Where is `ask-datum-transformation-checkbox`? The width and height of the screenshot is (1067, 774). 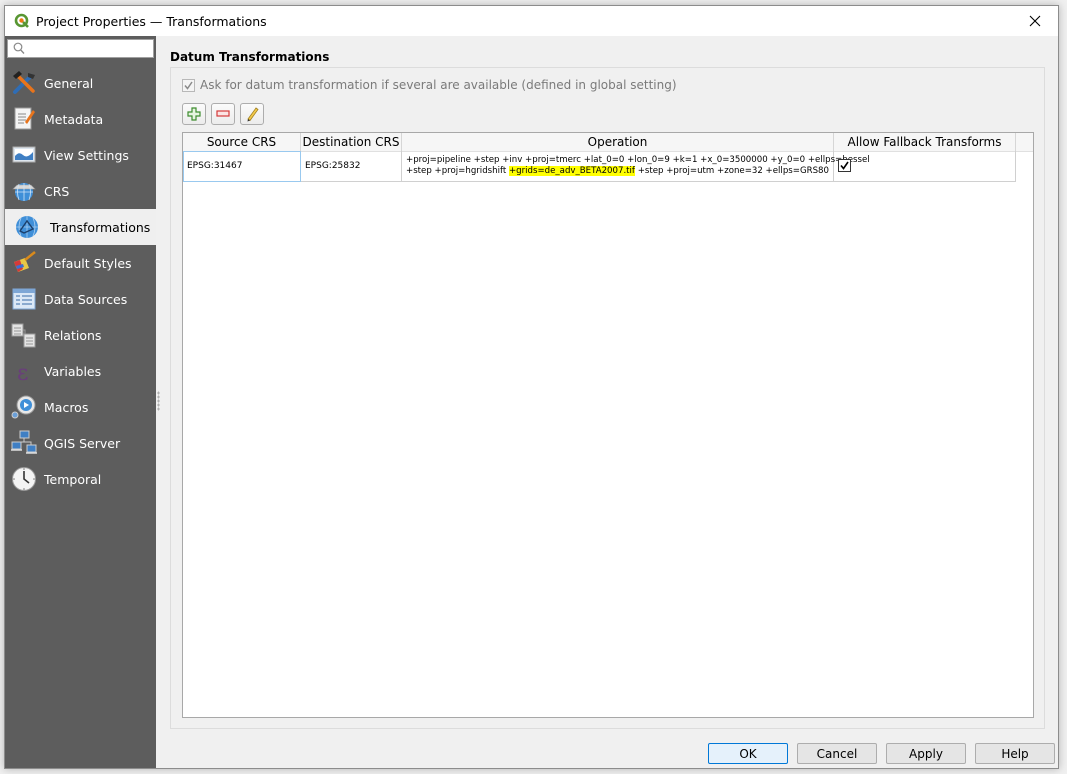
ask-datum-transformation-checkbox is located at coordinates (188, 85).